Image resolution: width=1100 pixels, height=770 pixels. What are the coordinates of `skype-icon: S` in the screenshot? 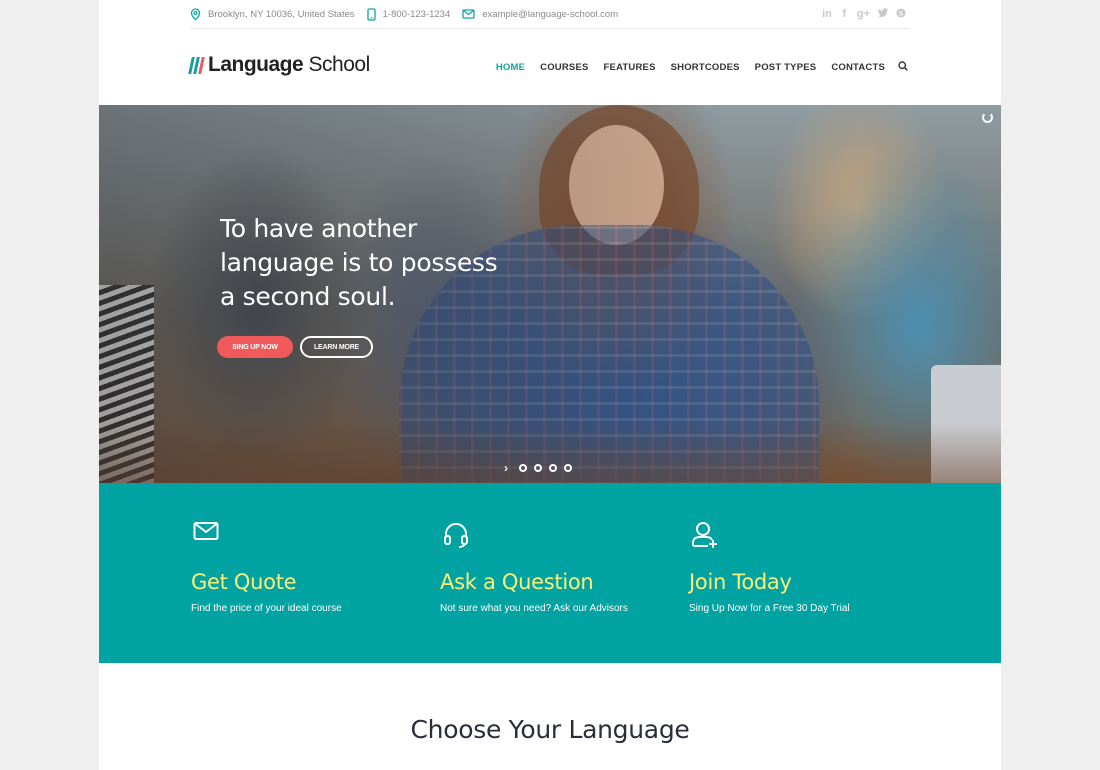 It's located at (901, 14).